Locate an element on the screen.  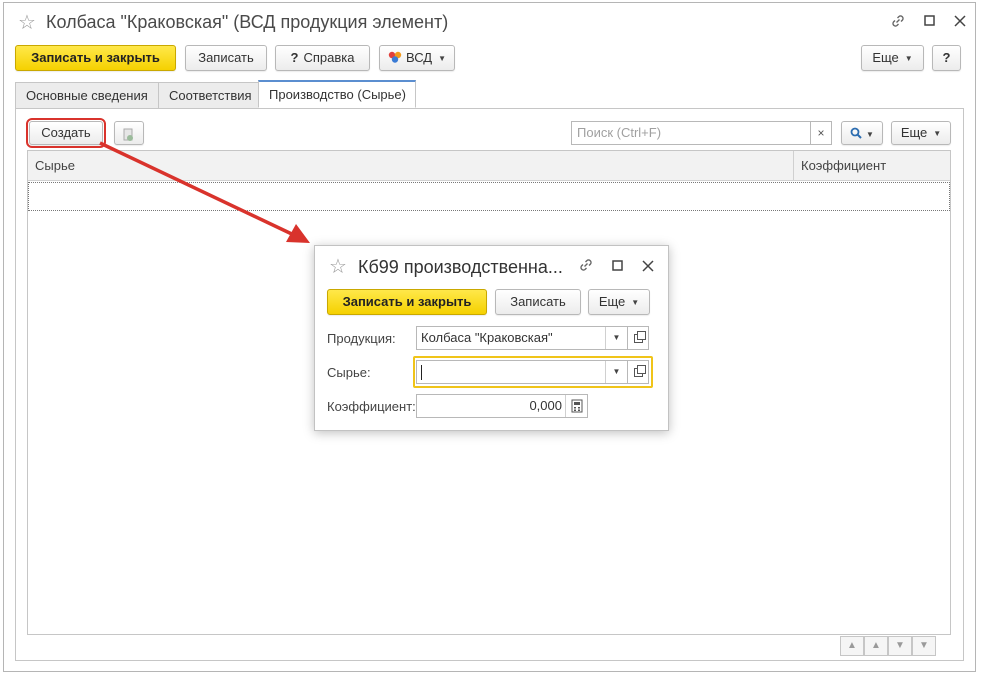
raw-label: Сырье: is located at coordinates (349, 372).